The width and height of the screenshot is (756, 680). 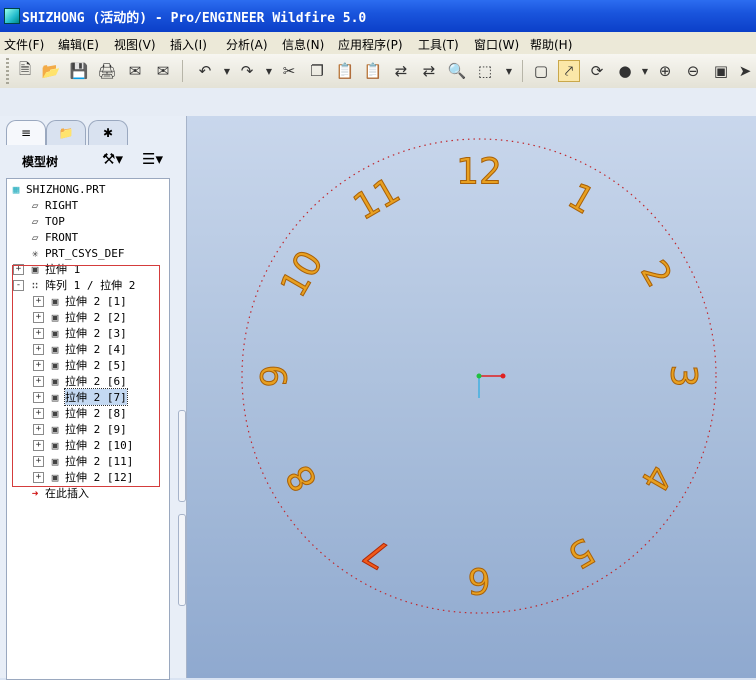 I want to click on menu-file: 文件(F), so click(x=24, y=44).